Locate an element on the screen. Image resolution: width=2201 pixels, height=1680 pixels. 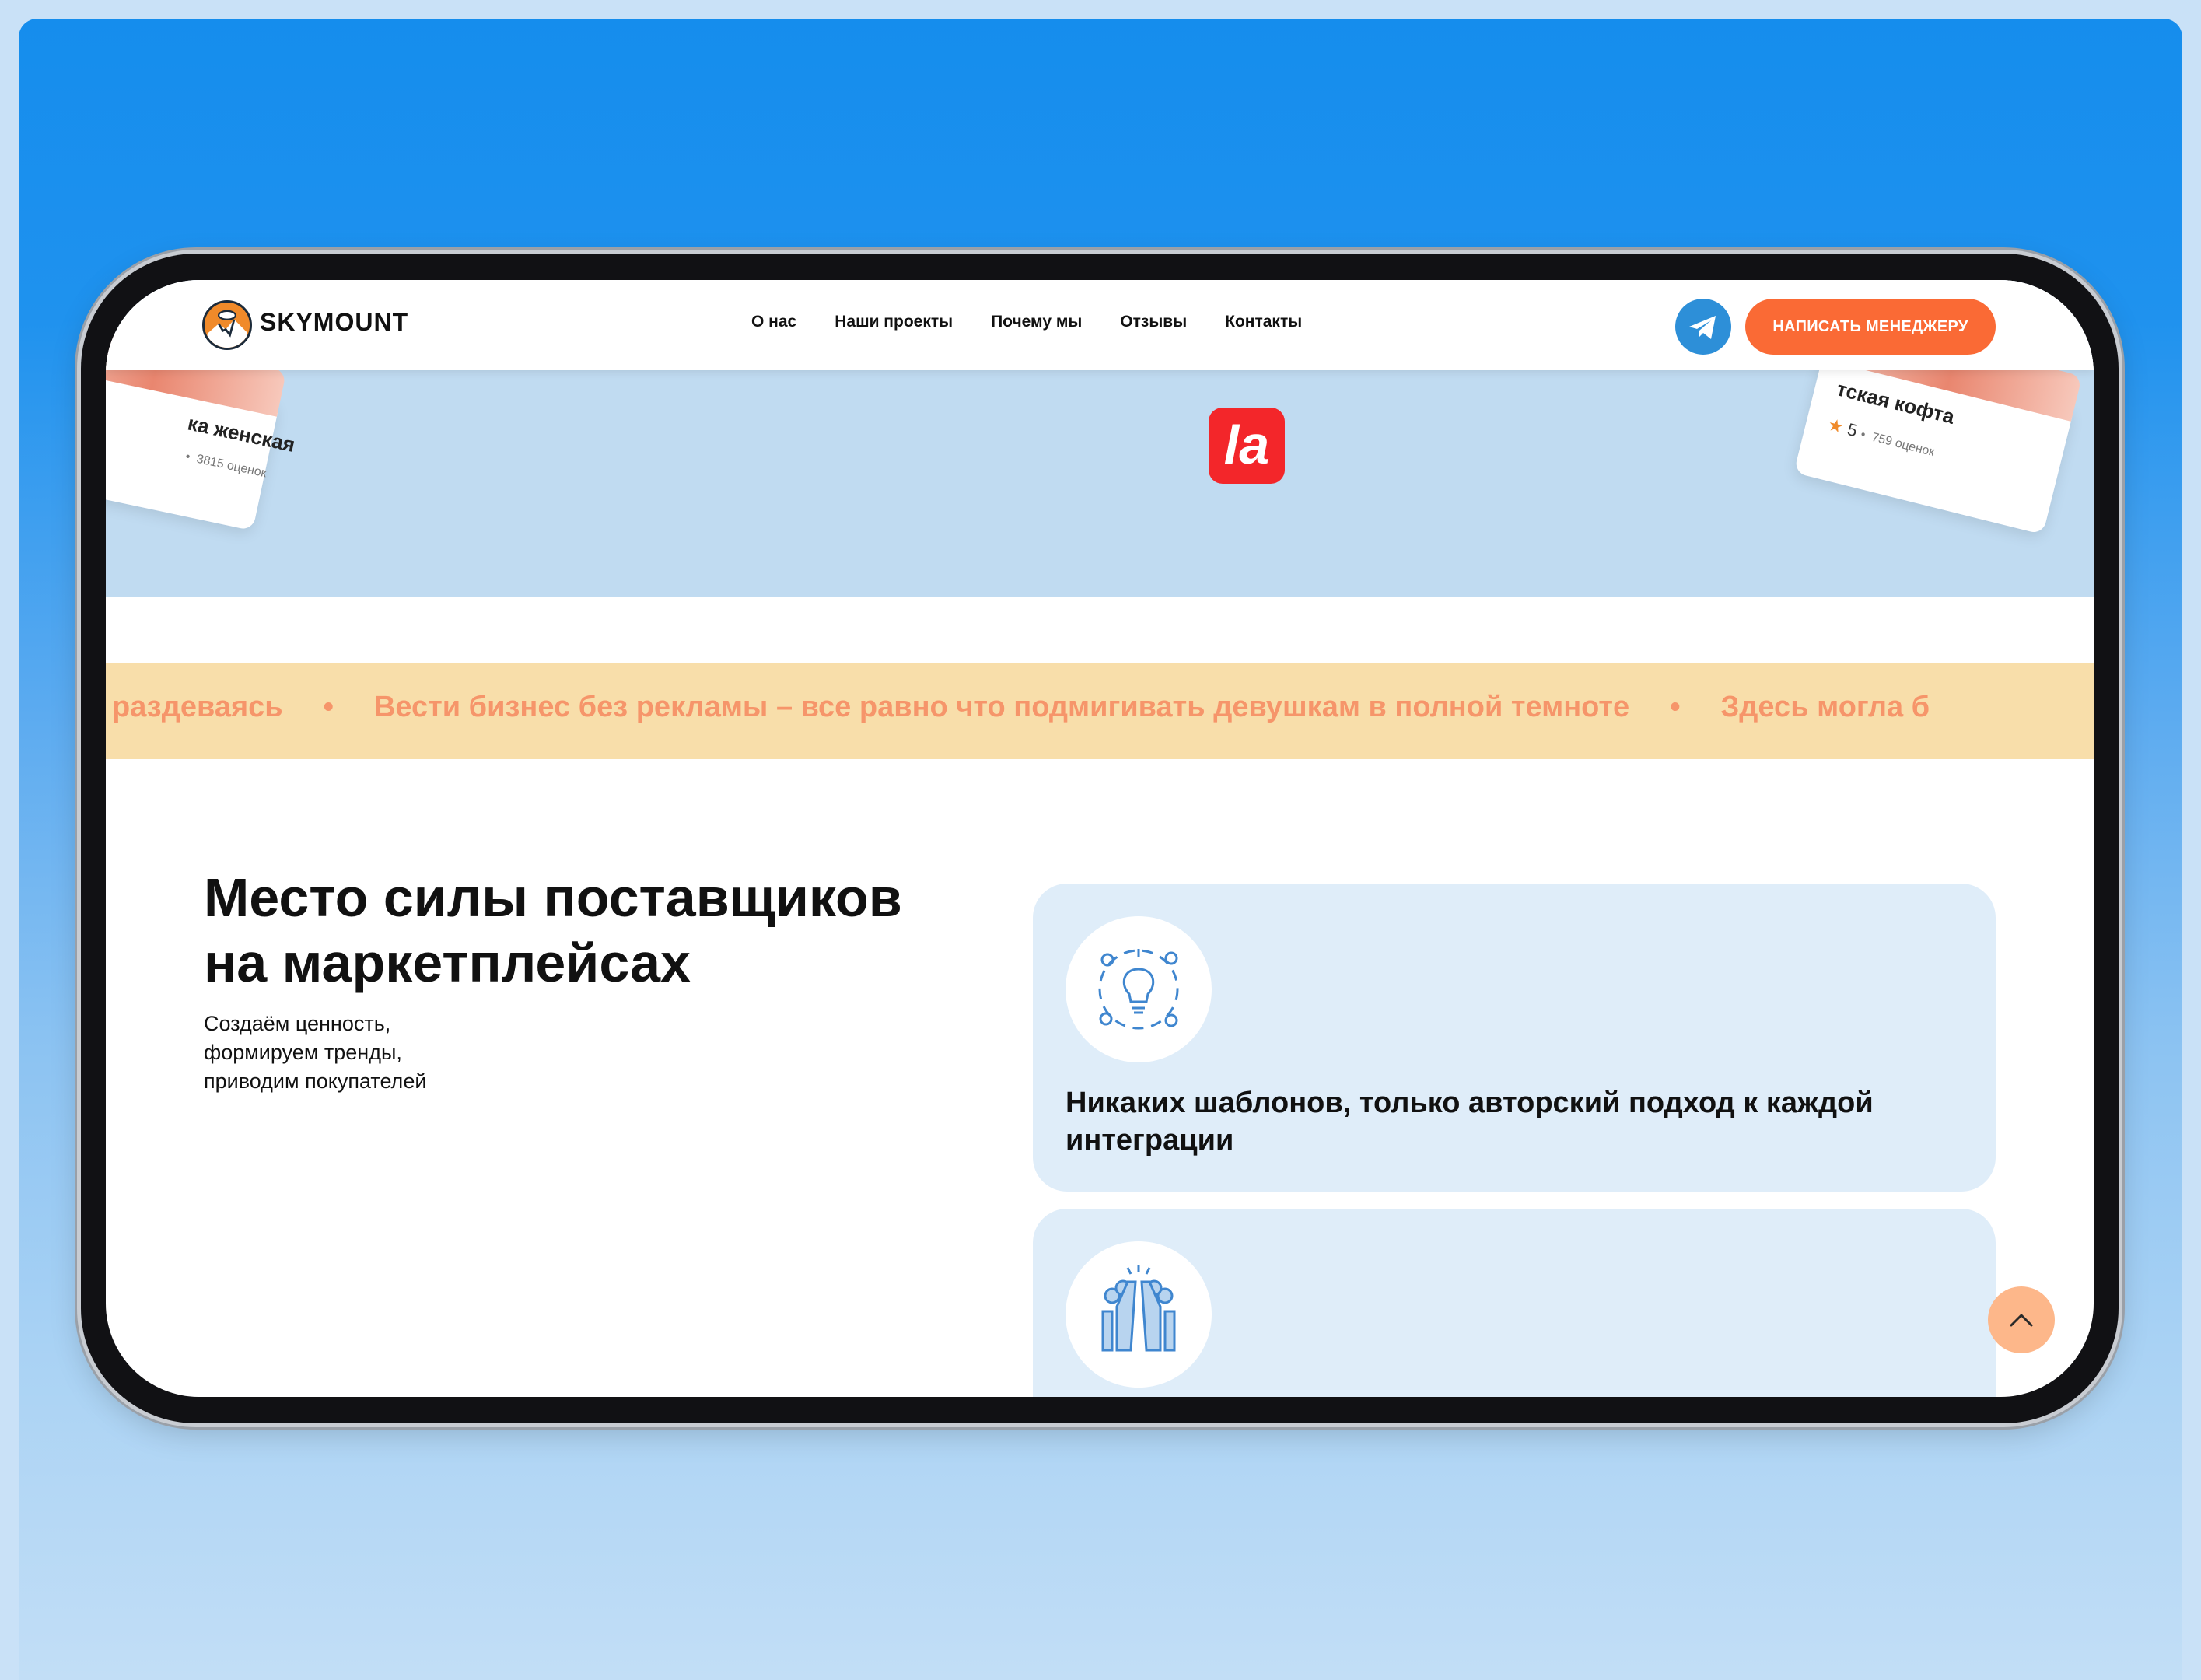
high-five-icon is located at coordinates (1138, 1308).